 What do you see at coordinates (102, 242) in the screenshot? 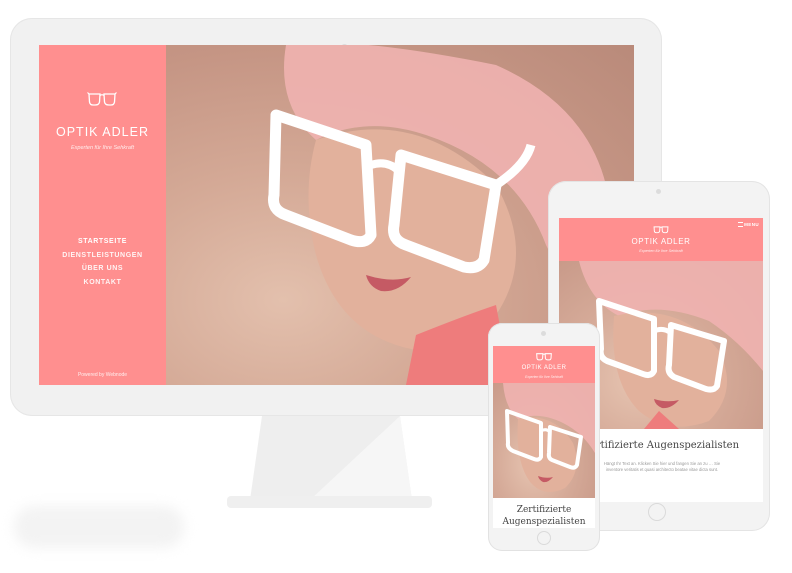
I see `nav-item-startseite: STARTSEITE` at bounding box center [102, 242].